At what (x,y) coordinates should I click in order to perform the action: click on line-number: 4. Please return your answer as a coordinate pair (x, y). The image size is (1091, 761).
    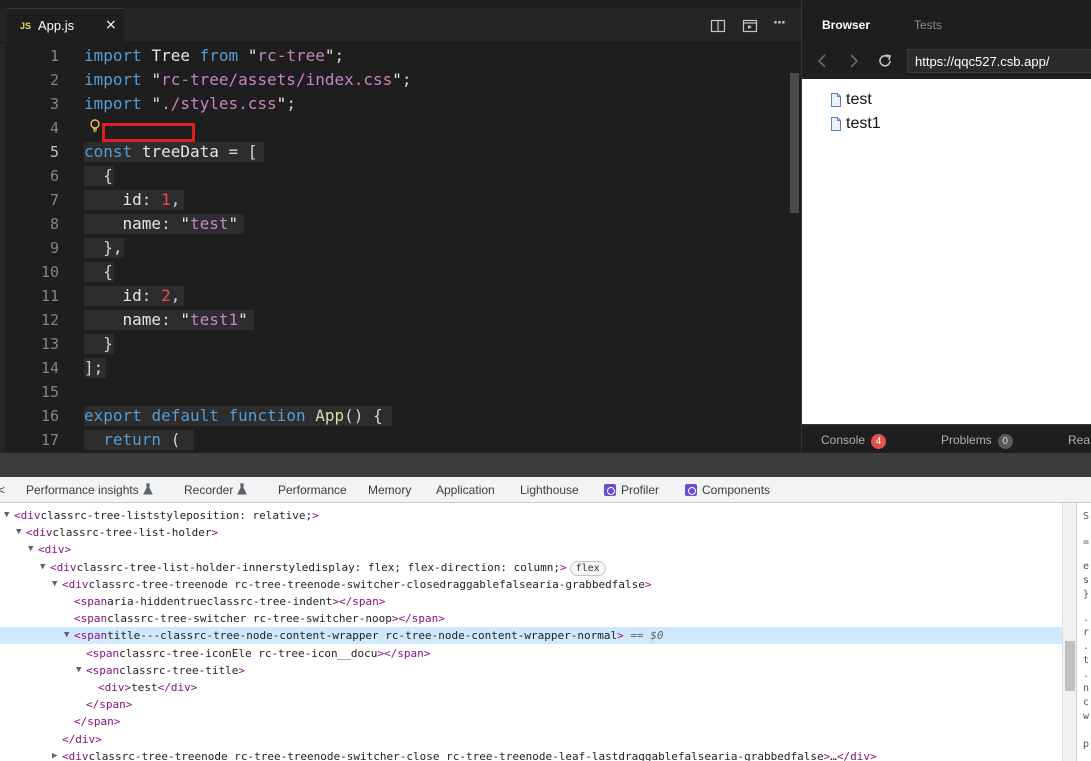
    Looking at the image, I should click on (54, 128).